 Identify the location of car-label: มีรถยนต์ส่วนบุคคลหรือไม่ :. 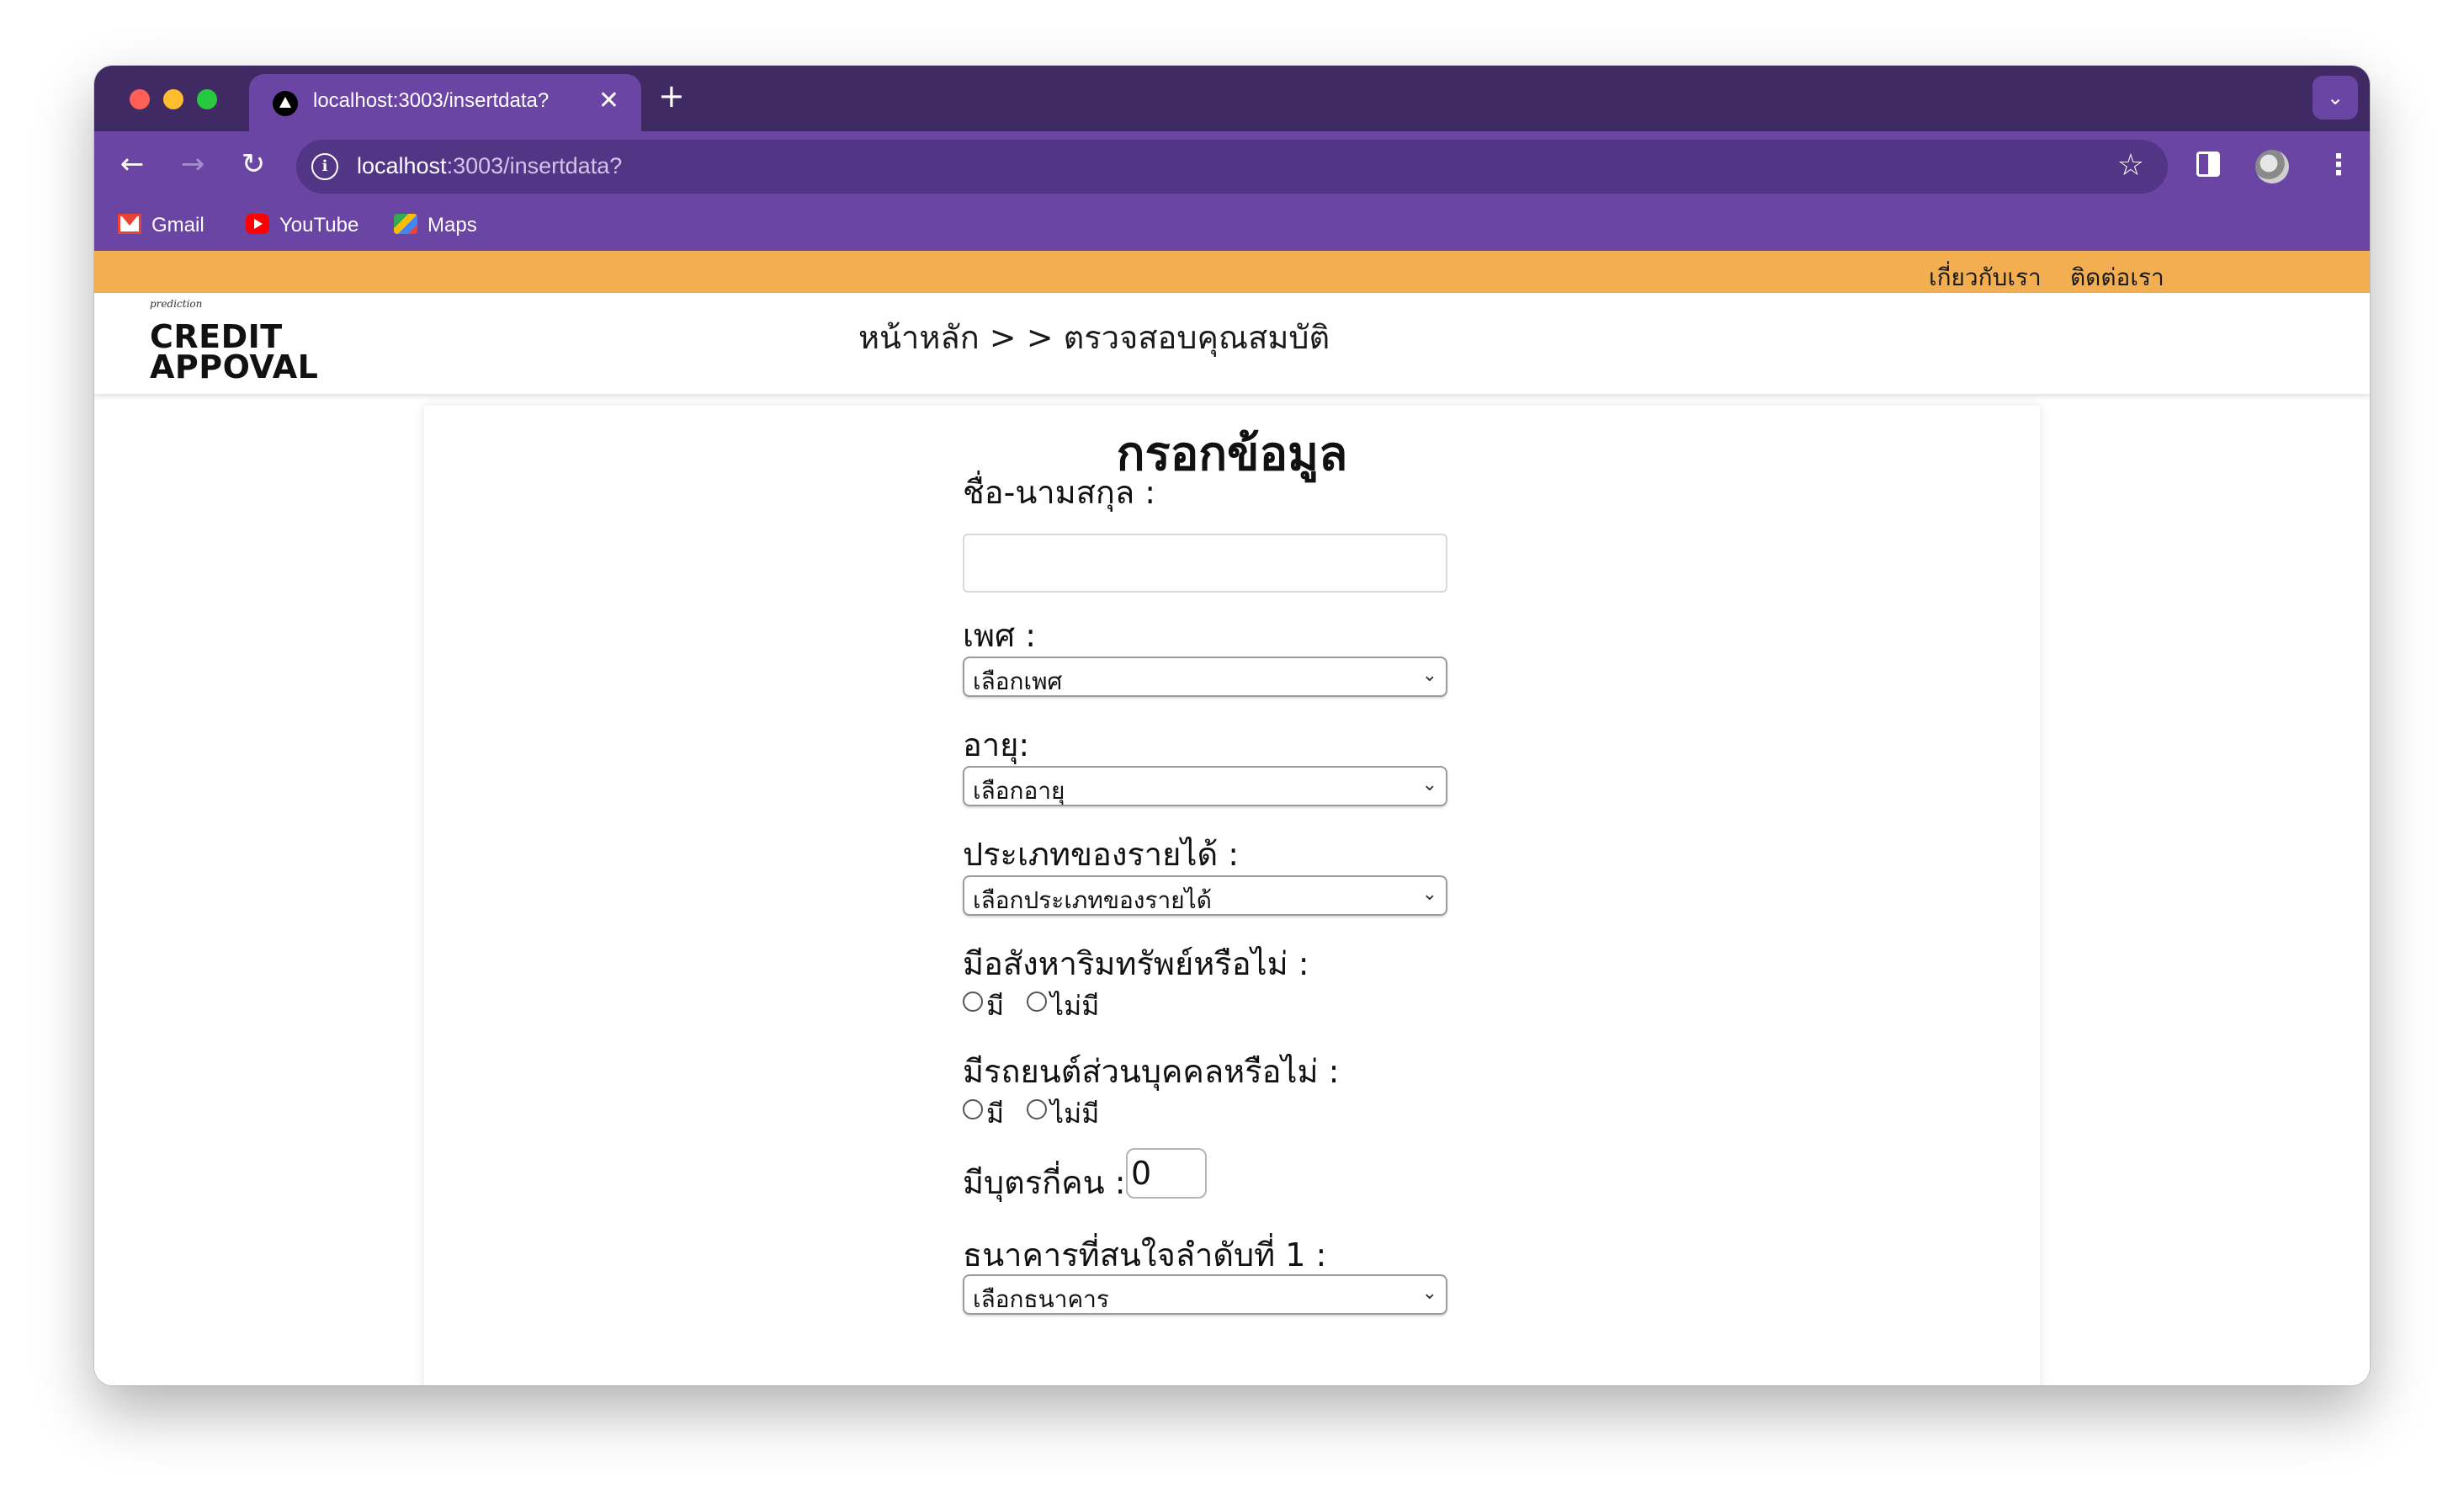
(1151, 1071).